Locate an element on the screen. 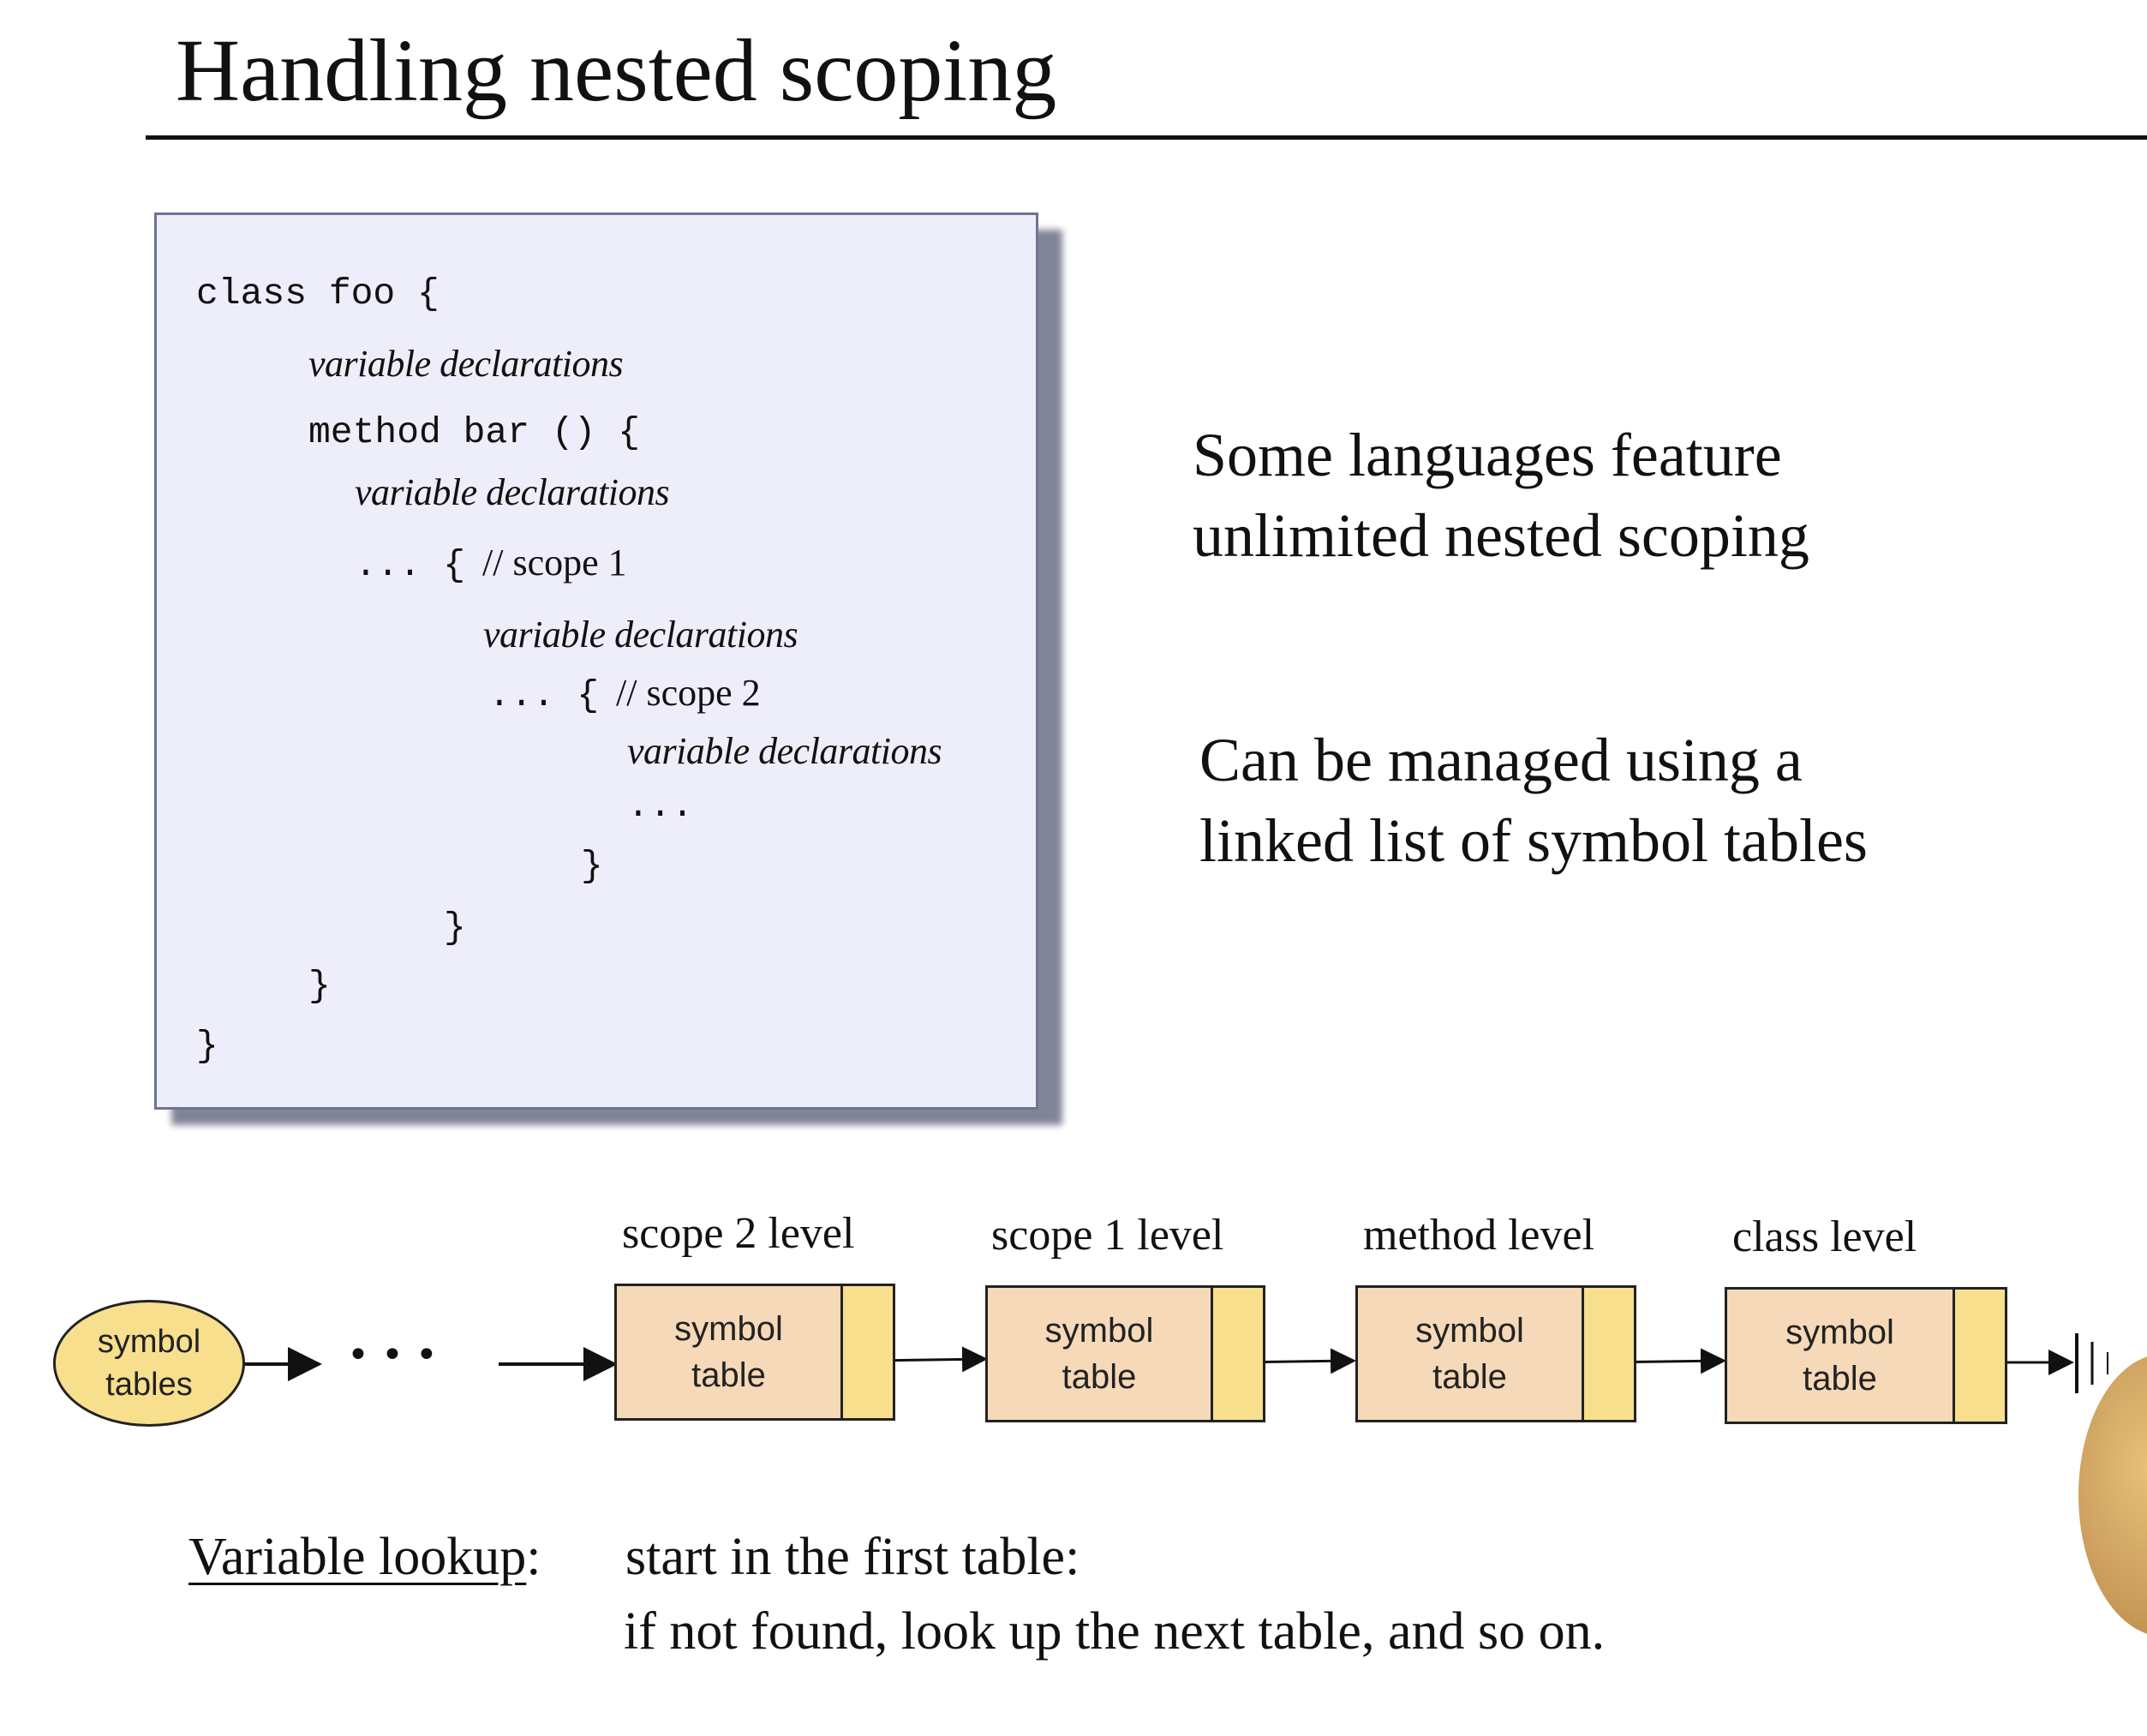 This screenshot has width=2147, height=1736. level-label-method: method level is located at coordinates (1479, 1235).